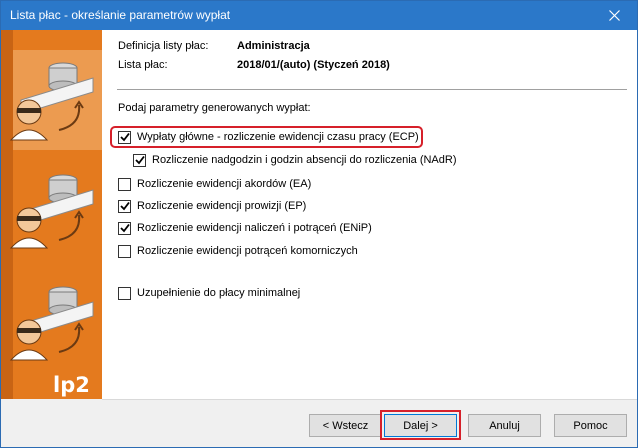 This screenshot has width=638, height=448. Describe the element at coordinates (590, 425) in the screenshot. I see `help-button: Pomoc` at that location.